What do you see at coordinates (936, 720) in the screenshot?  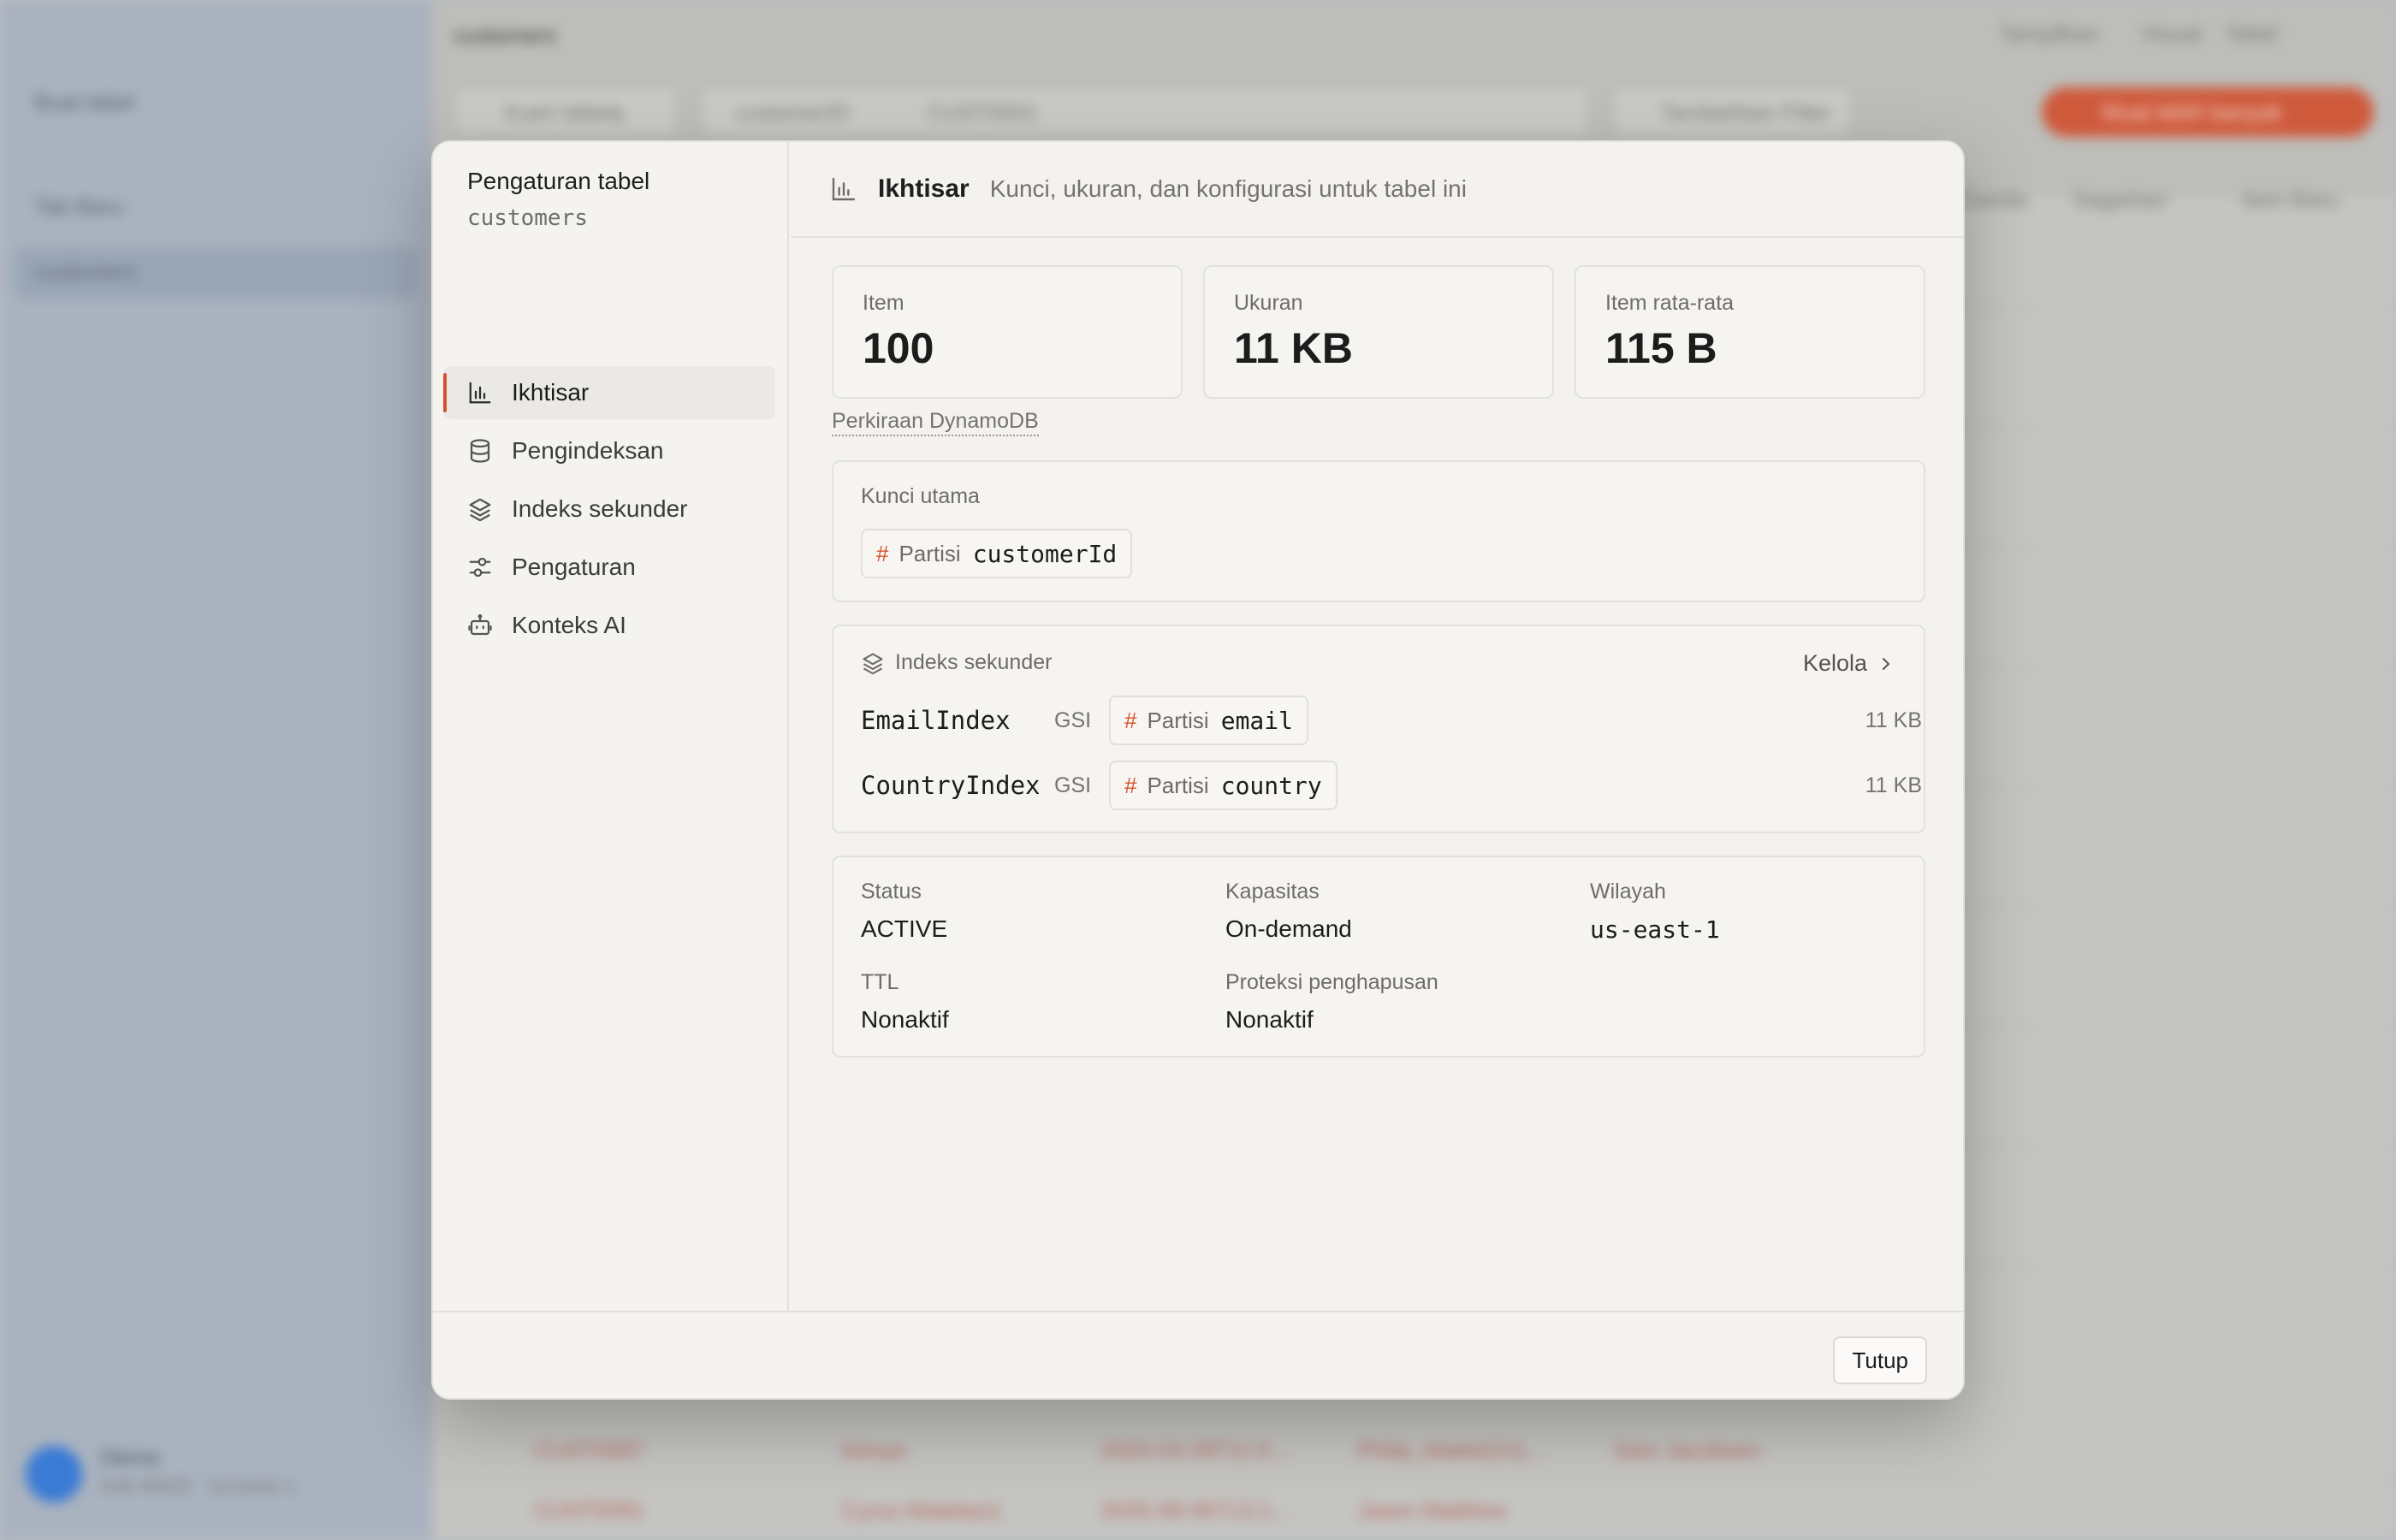 I see `index-name: EmailIndex` at bounding box center [936, 720].